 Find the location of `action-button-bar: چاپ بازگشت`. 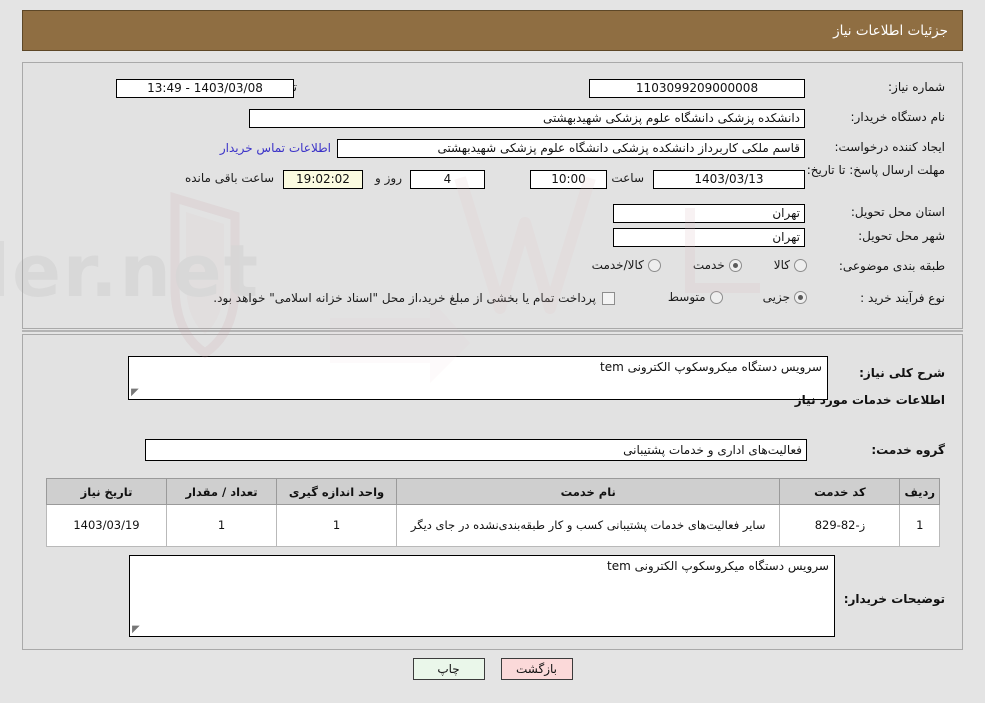

action-button-bar: چاپ بازگشت is located at coordinates (492, 669).